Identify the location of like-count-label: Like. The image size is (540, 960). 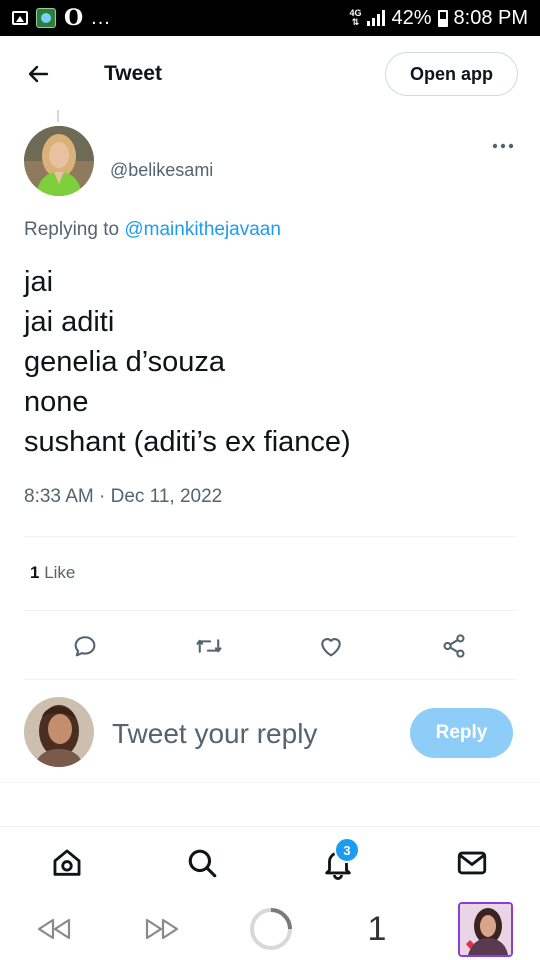
(60, 572).